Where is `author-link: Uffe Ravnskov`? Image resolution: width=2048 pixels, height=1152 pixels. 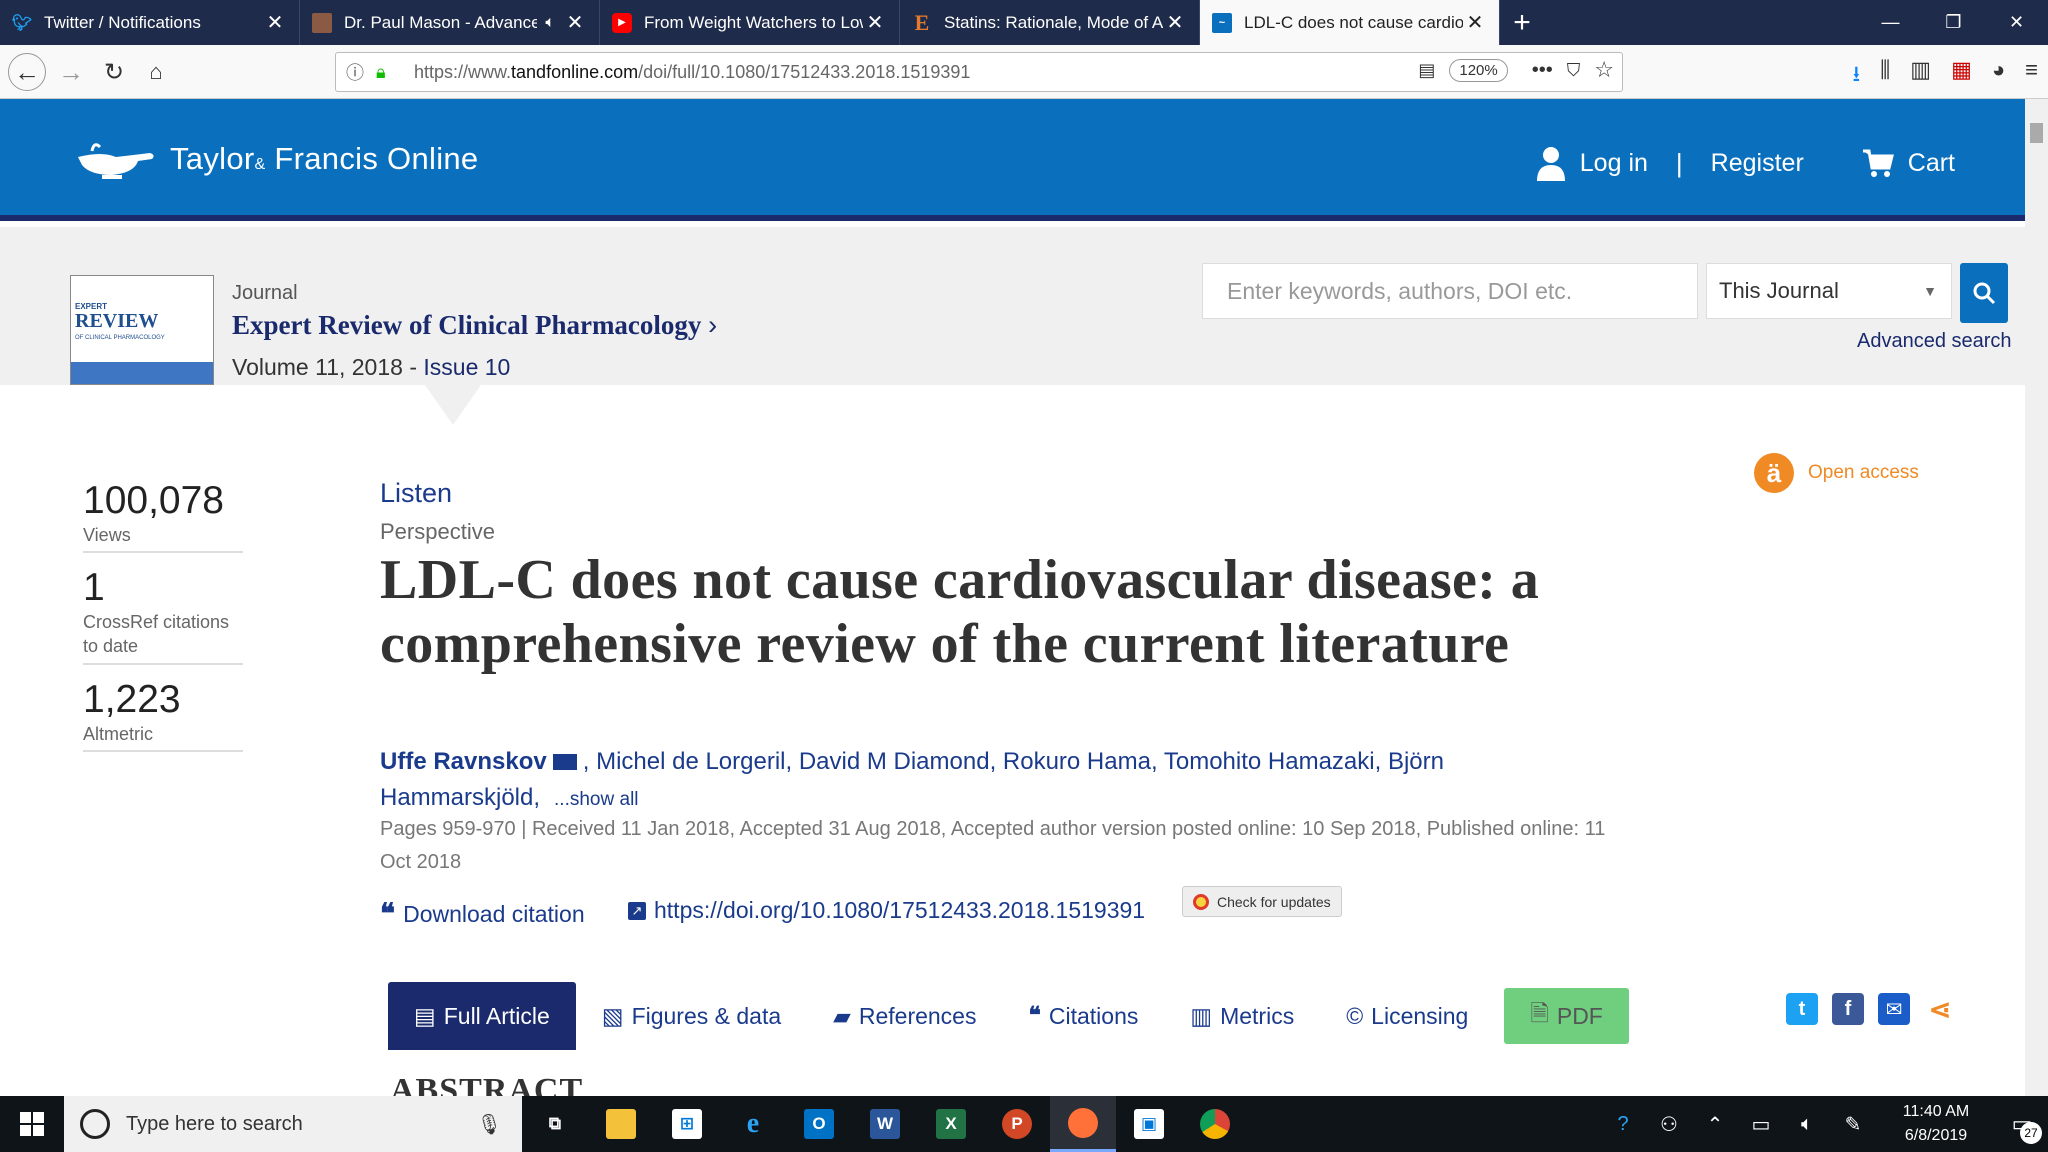 author-link: Uffe Ravnskov is located at coordinates (463, 761).